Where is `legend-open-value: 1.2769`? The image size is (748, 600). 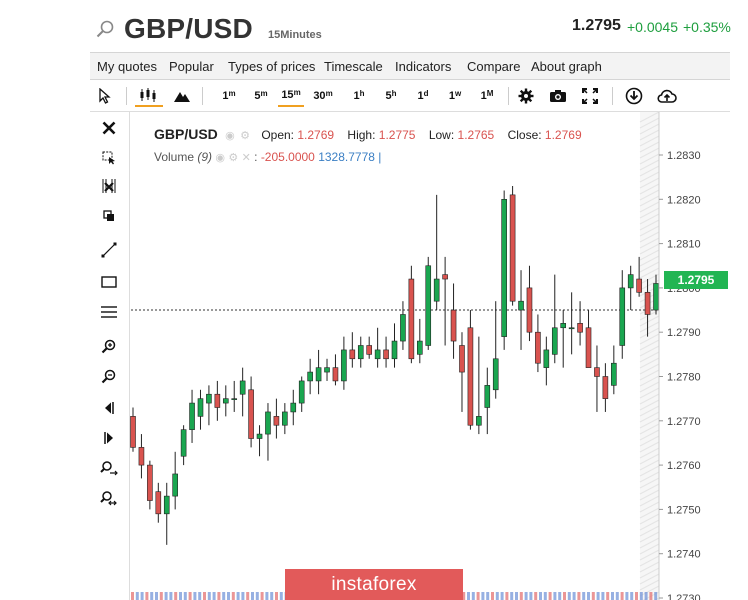
legend-open-value: 1.2769 is located at coordinates (316, 135).